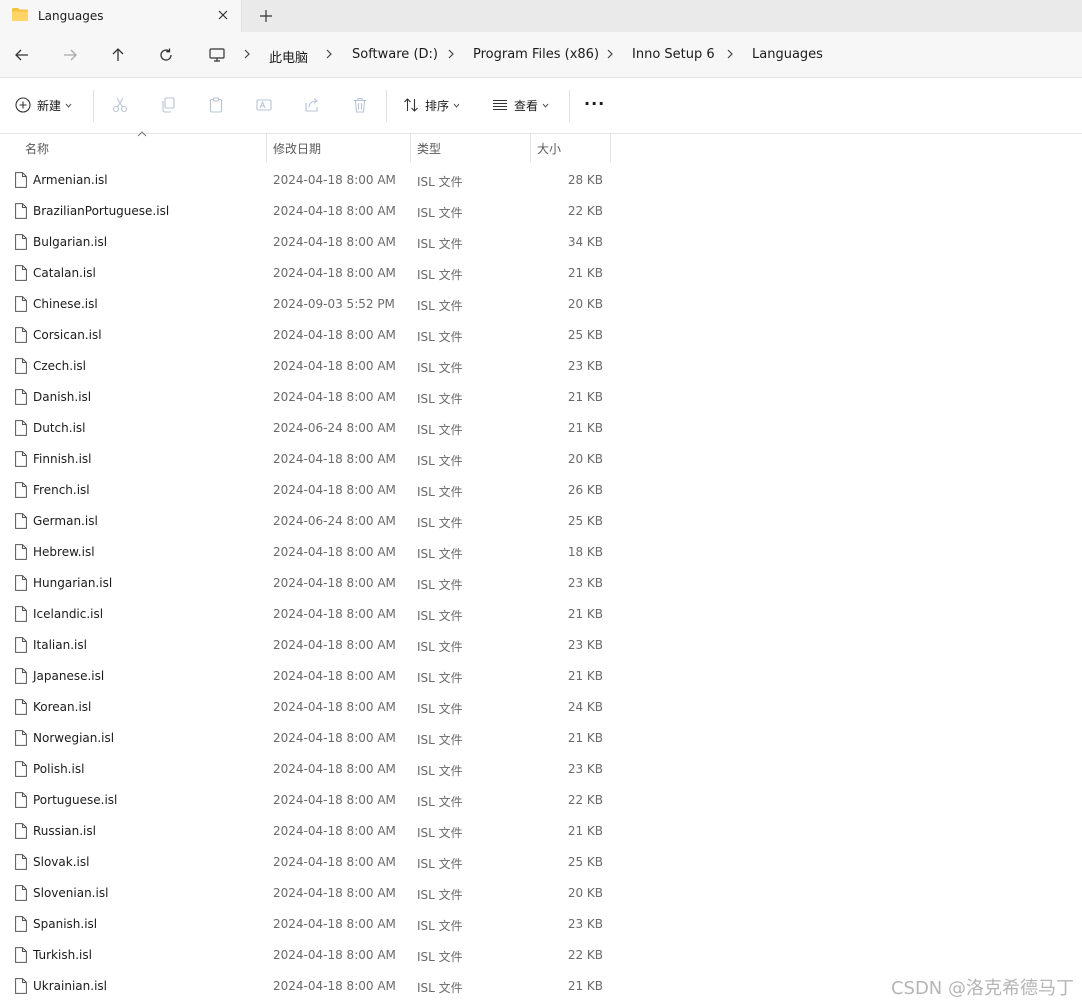 This screenshot has width=1082, height=1006. I want to click on file-name: Czech.isl, so click(59, 366).